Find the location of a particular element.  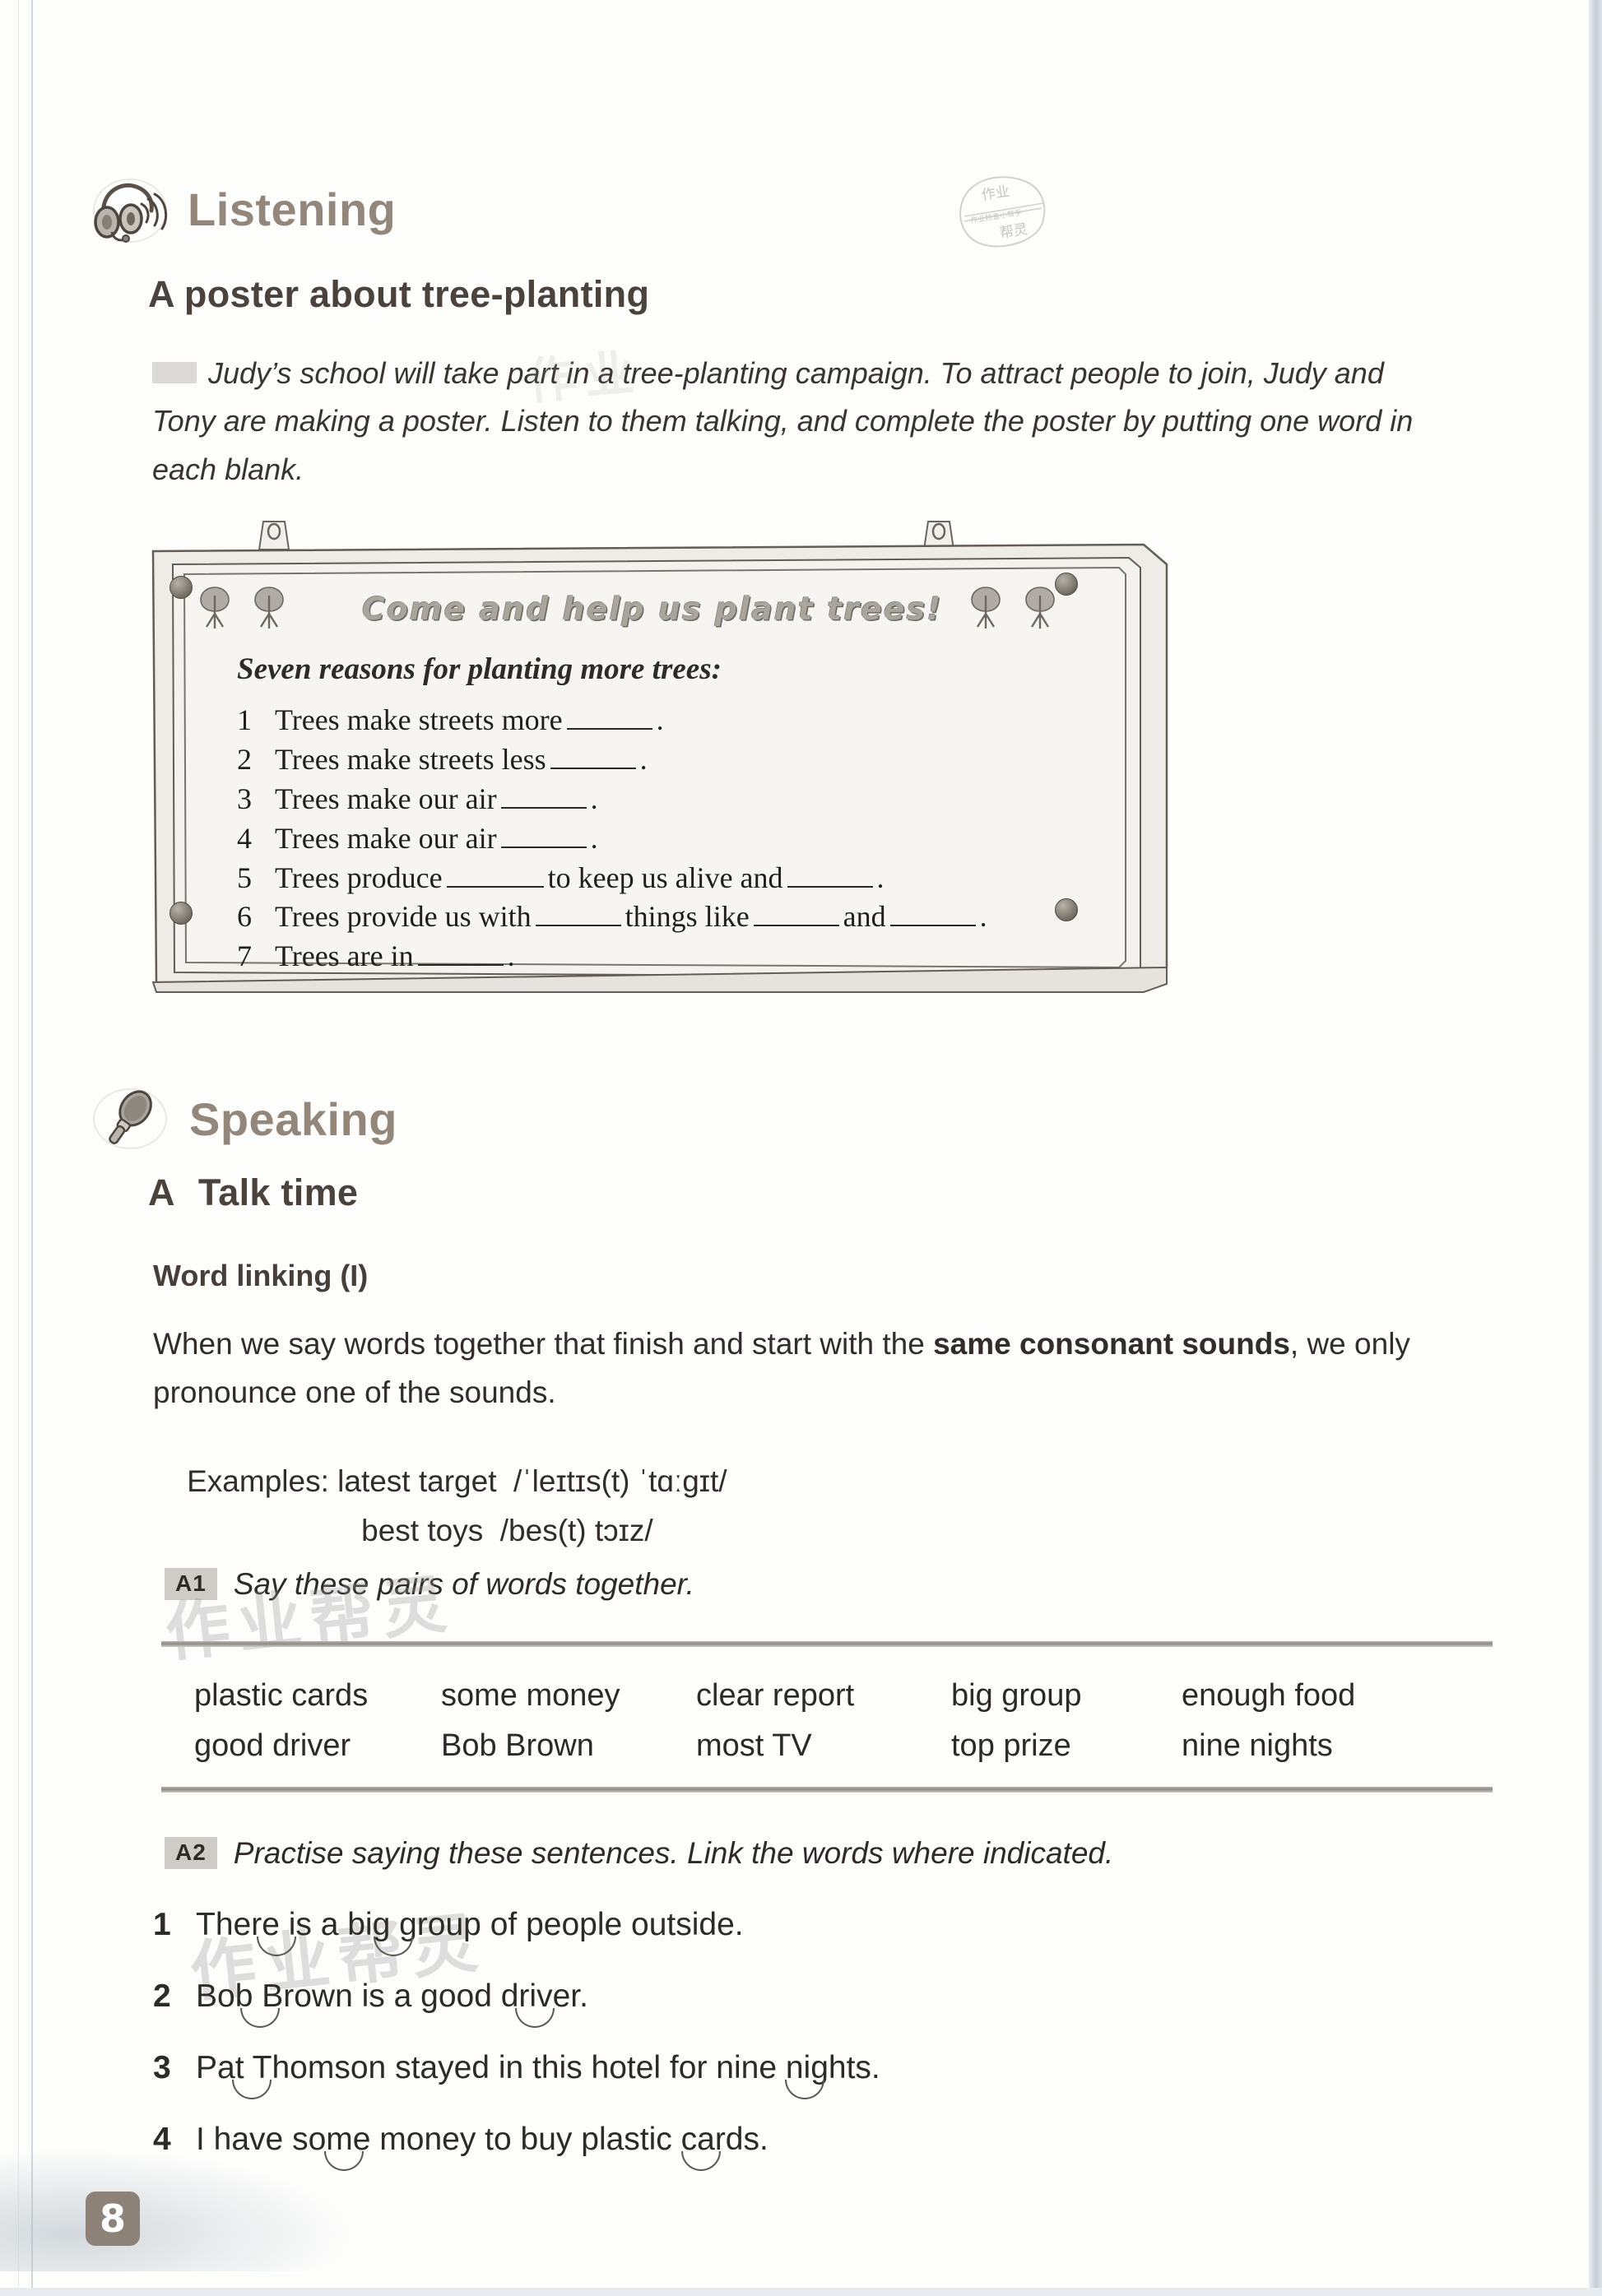

watermark-stamp: 作业 作业检查小帮手 帮灵 is located at coordinates (999, 212).